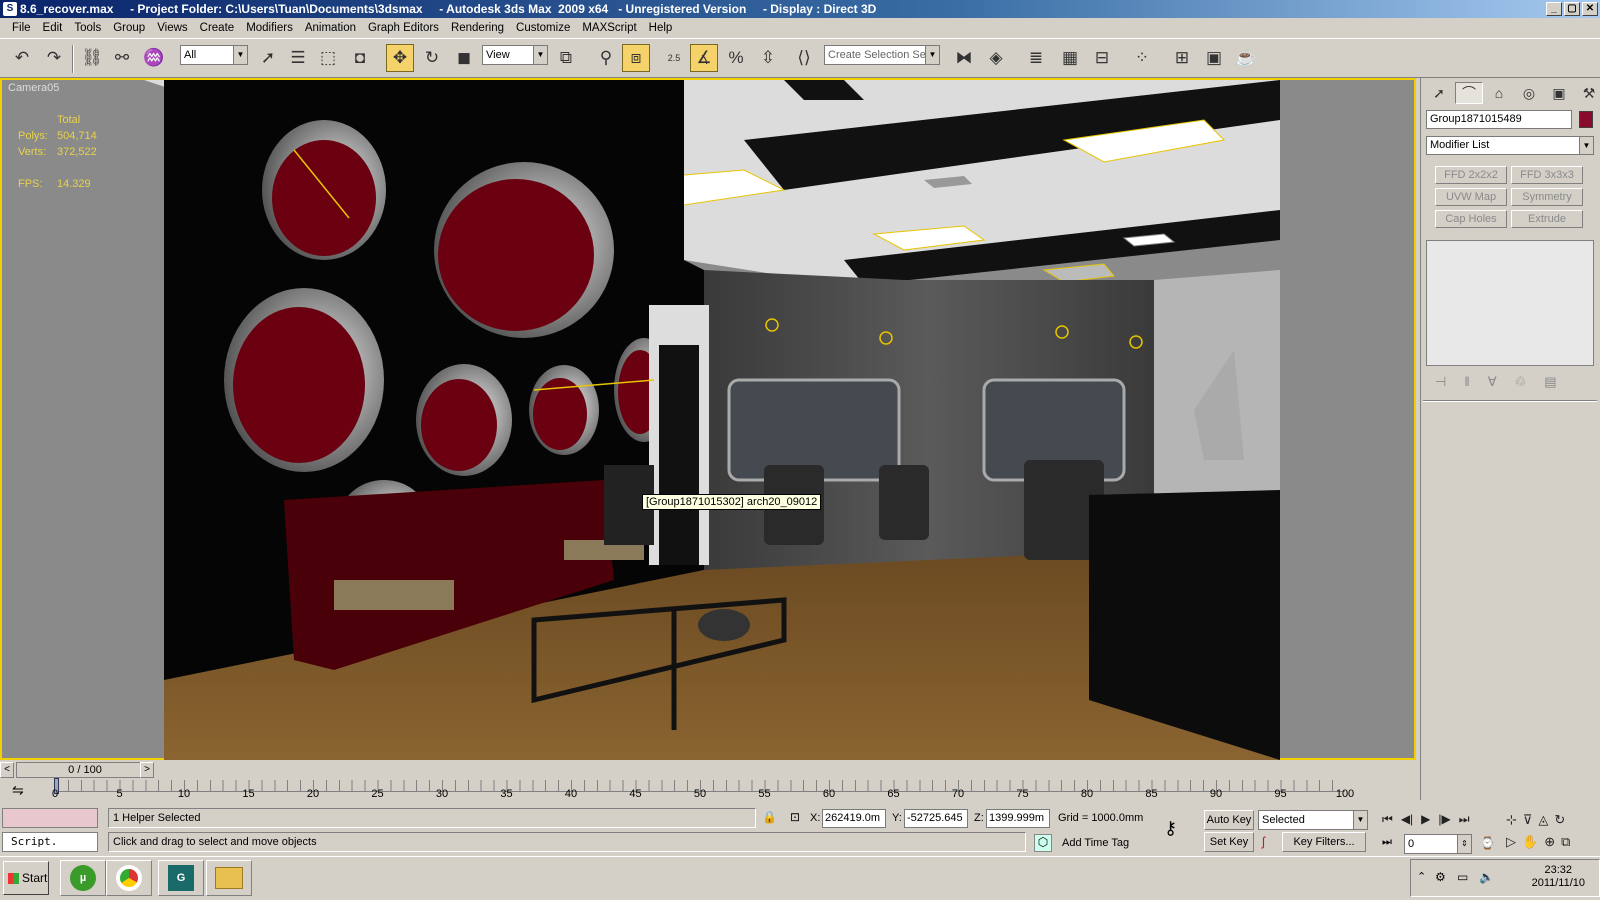 The width and height of the screenshot is (1600, 900). I want to click on select-and-move-icon: ✥, so click(400, 58).